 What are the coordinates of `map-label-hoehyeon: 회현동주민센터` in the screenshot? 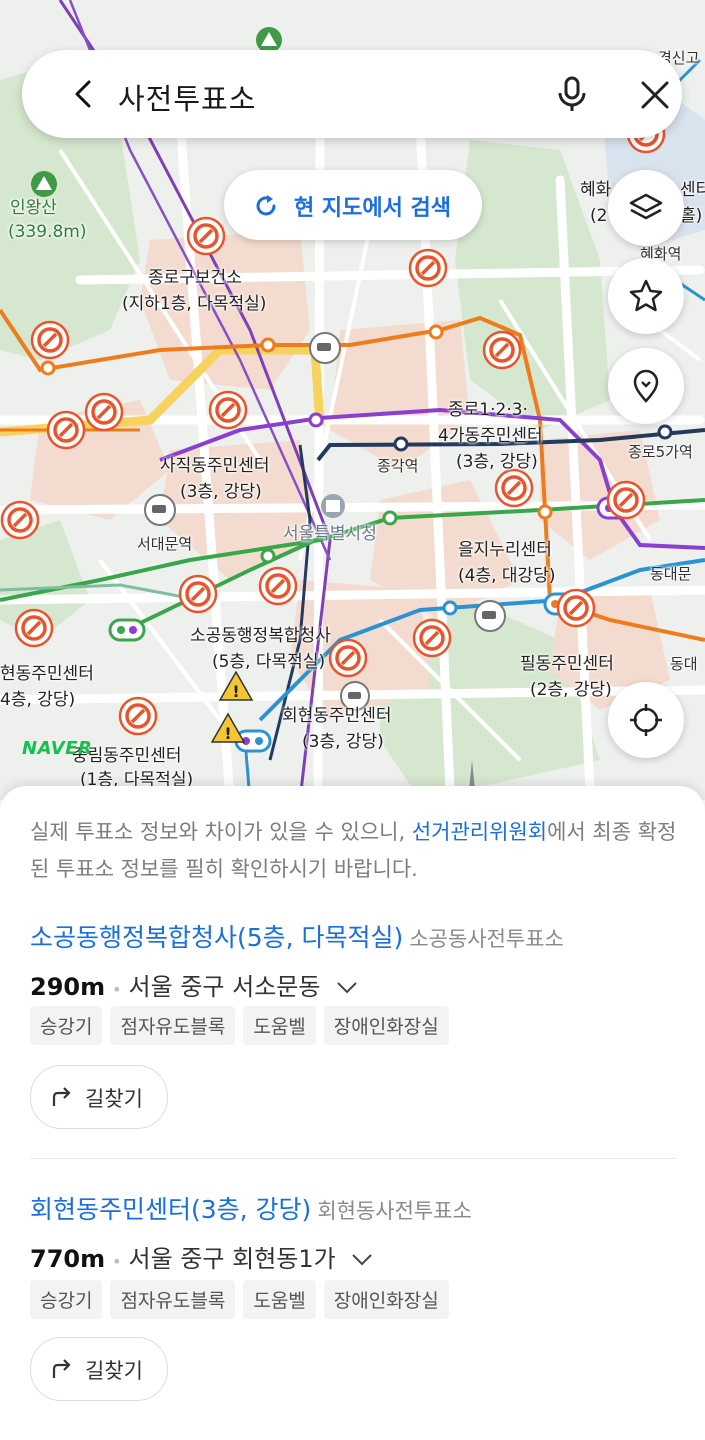 It's located at (337, 716).